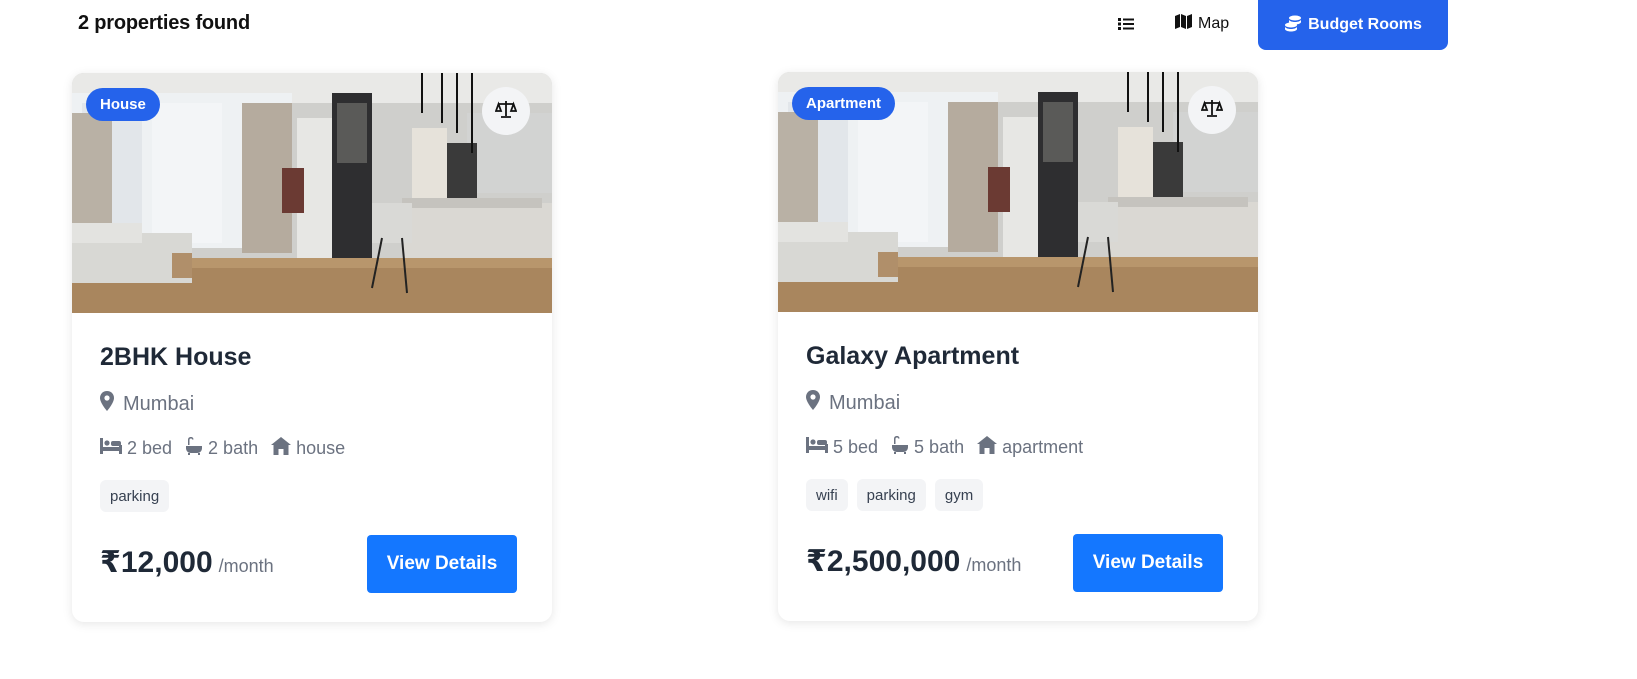  I want to click on baths-label: 2 bath, so click(233, 448).